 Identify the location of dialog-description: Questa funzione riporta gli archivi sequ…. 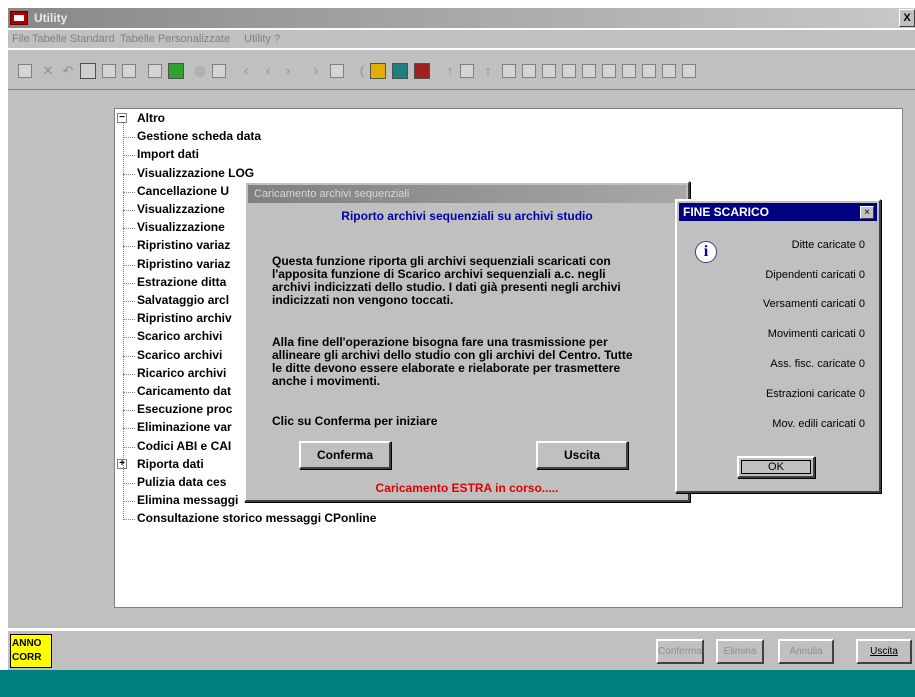
(446, 280).